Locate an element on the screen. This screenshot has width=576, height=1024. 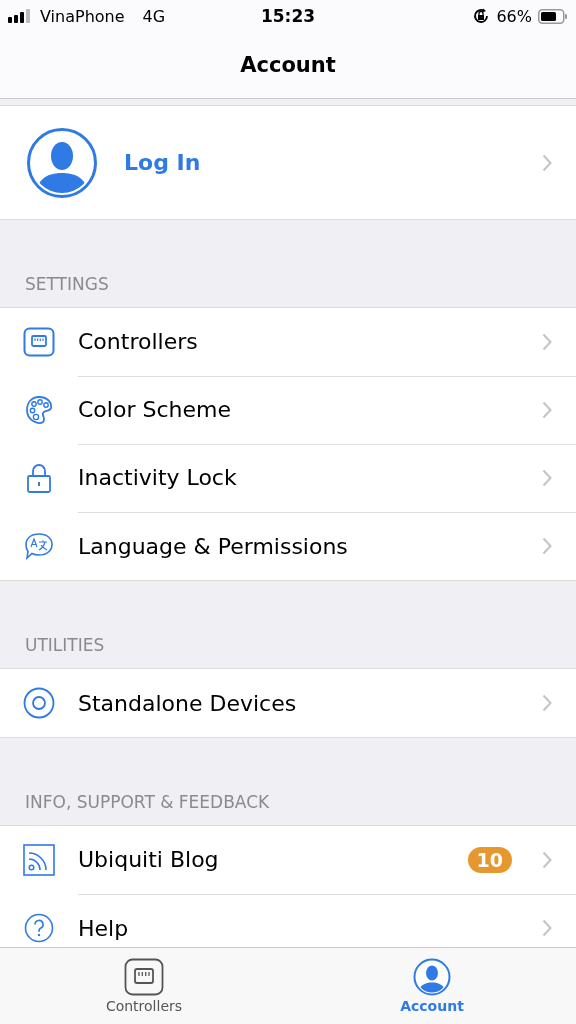
tab-bar-item: Controllers is located at coordinates (144, 986).